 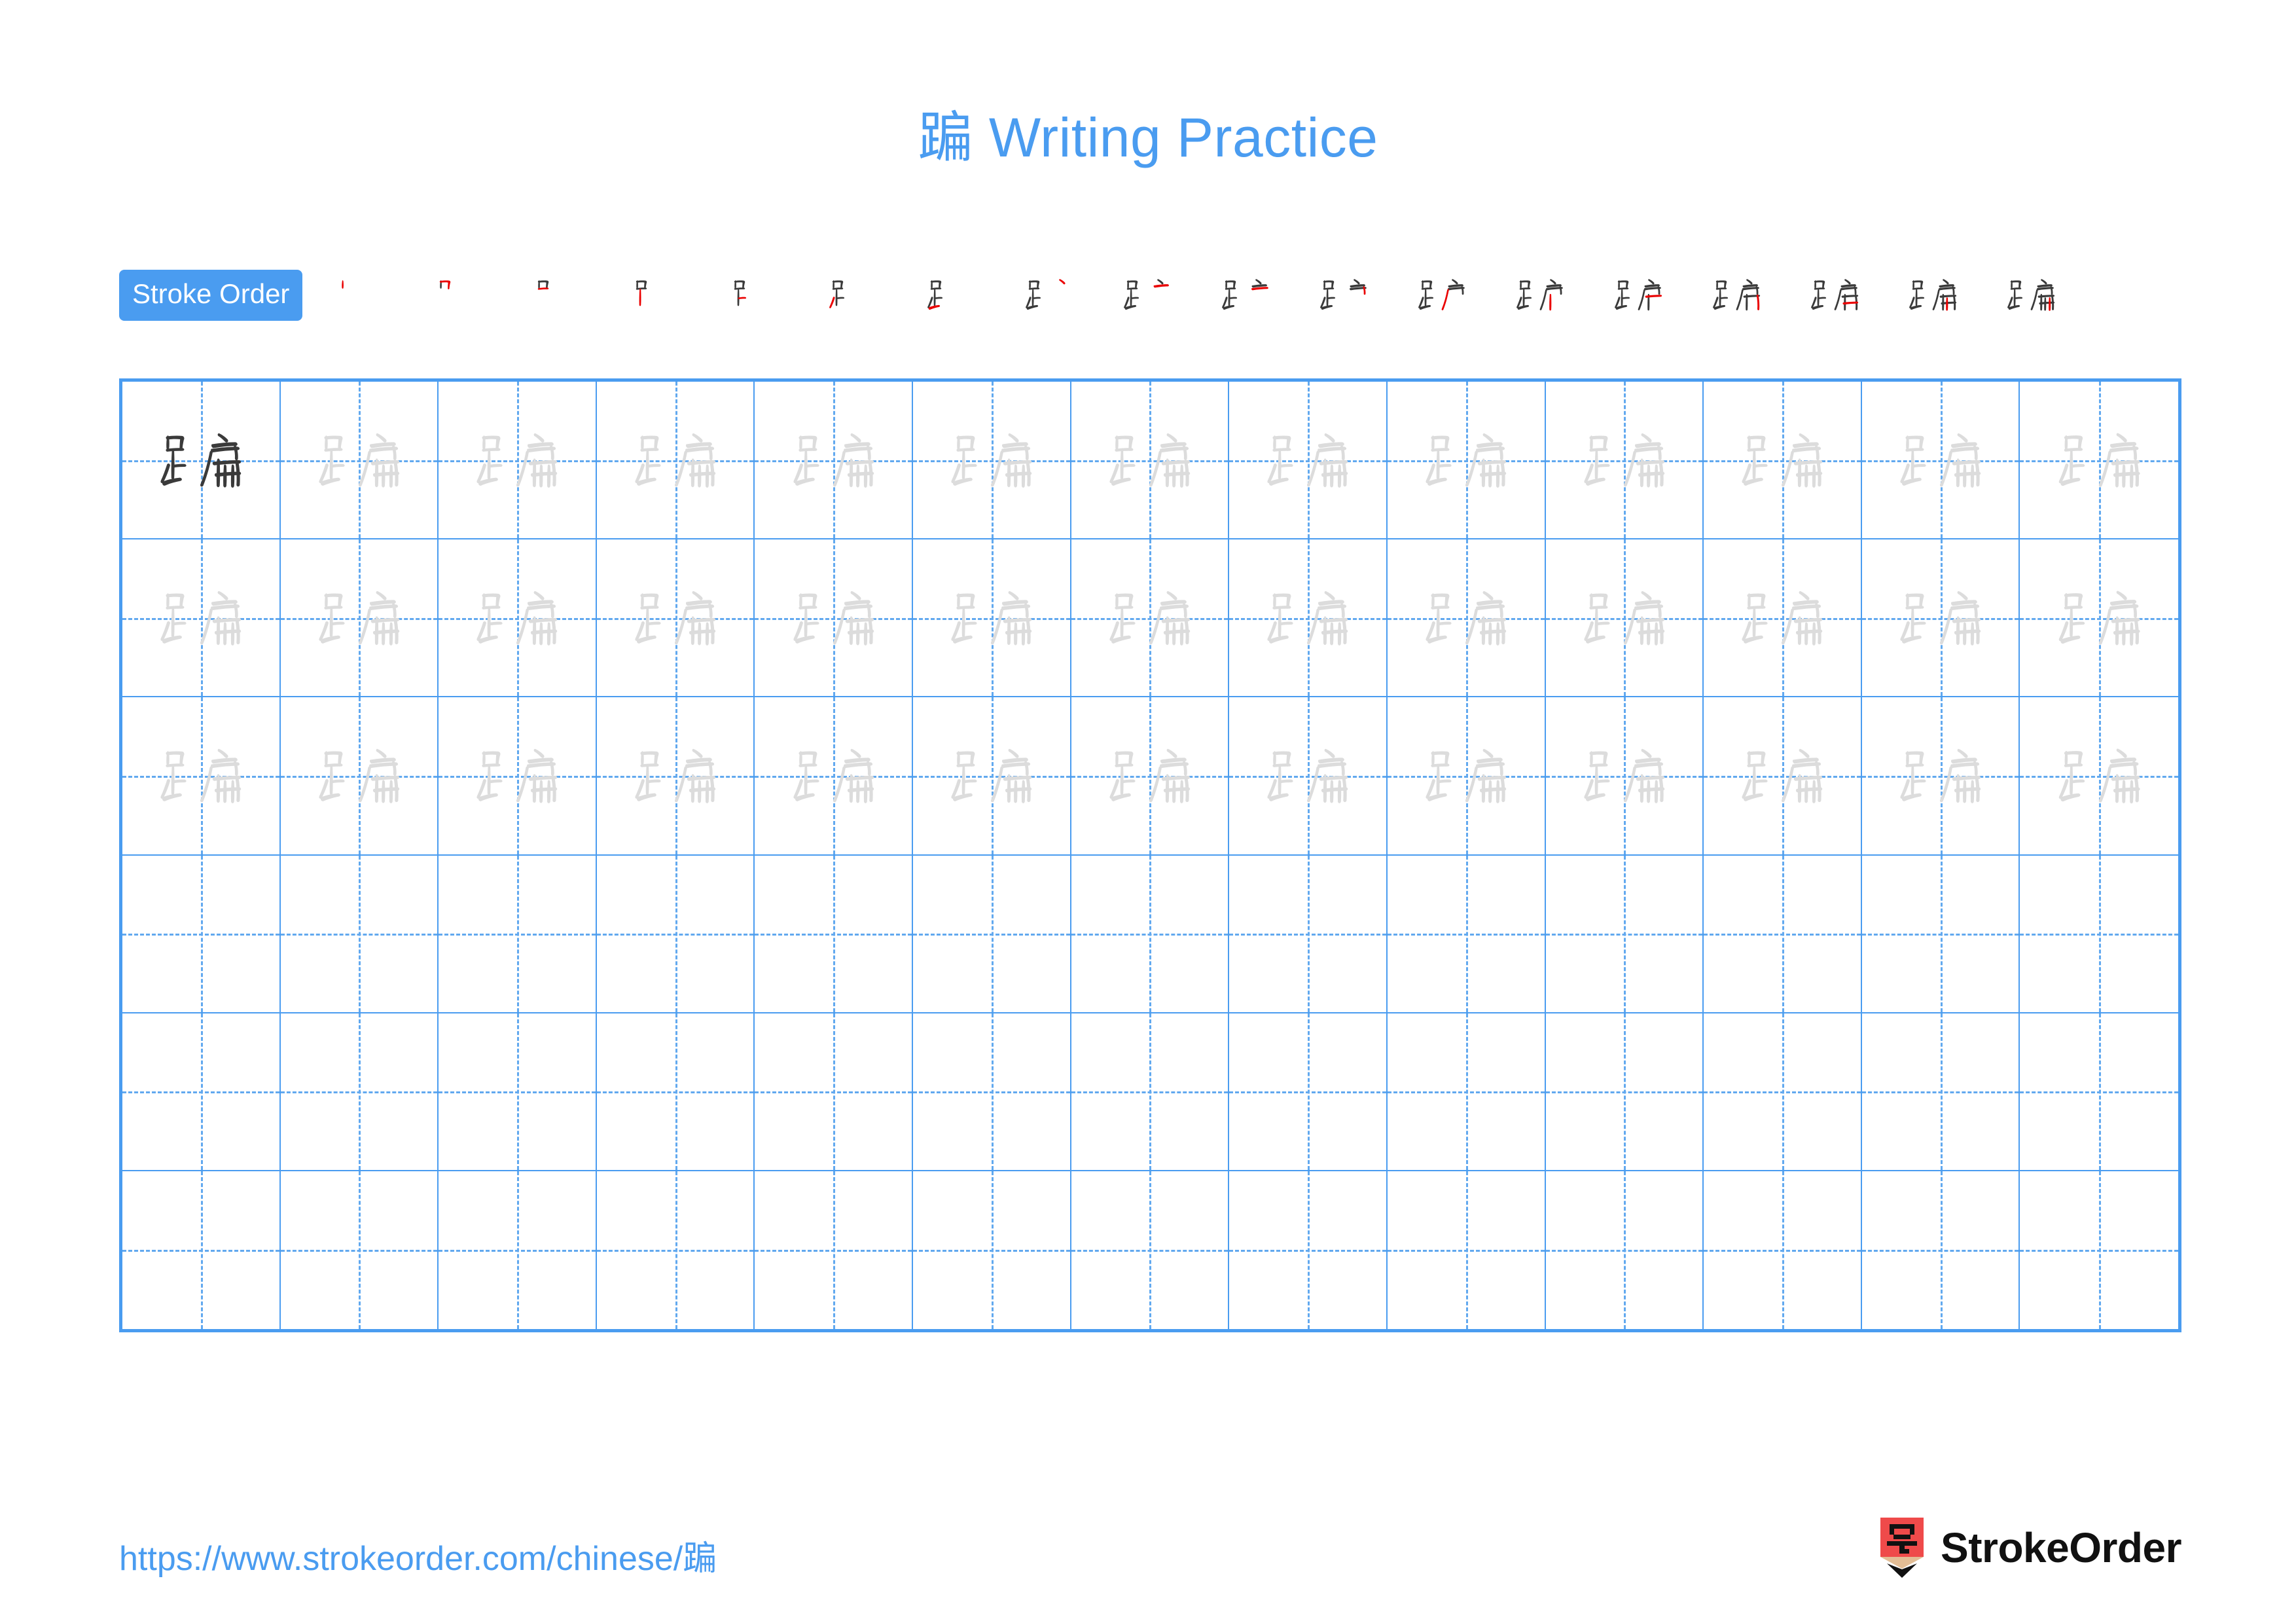 I want to click on practice-cell-r4-c4, so click(x=675, y=934).